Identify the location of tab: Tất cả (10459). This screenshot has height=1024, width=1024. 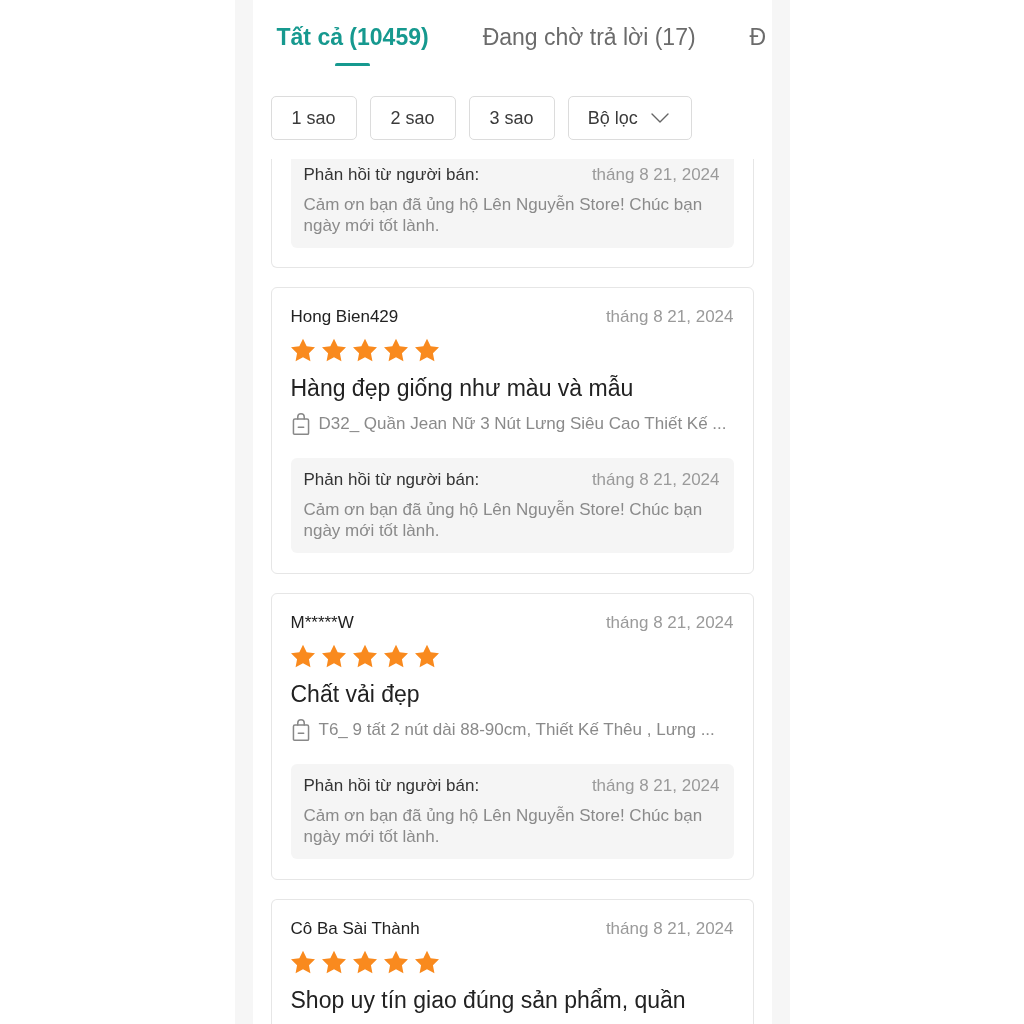
(352, 44).